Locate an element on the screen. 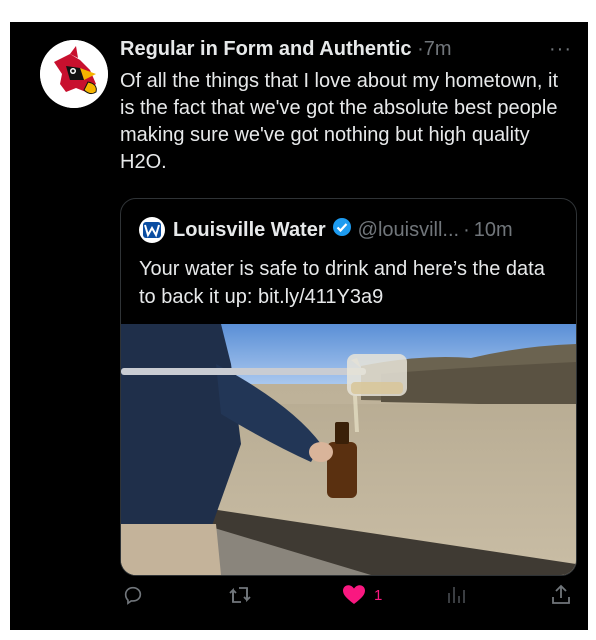  quoted-tweet-header: Louisville Water @louisvill... · 10m is located at coordinates (326, 230).